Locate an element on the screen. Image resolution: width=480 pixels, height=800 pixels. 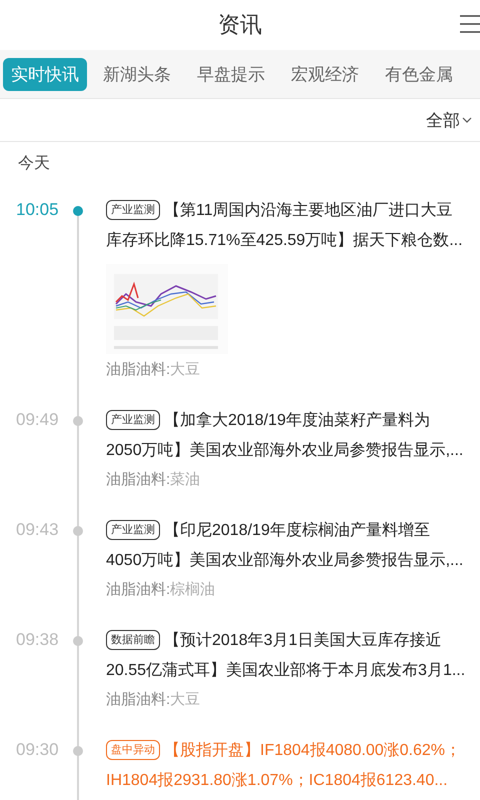
news-time: 09:43 is located at coordinates (37, 529).